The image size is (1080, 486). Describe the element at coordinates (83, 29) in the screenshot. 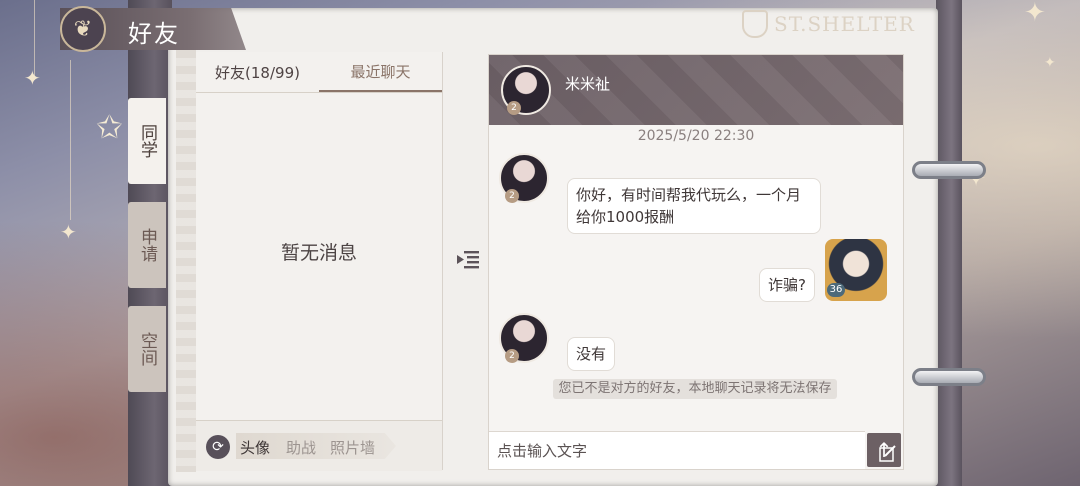

I see `butterfly-emblem-icon: ❦` at that location.